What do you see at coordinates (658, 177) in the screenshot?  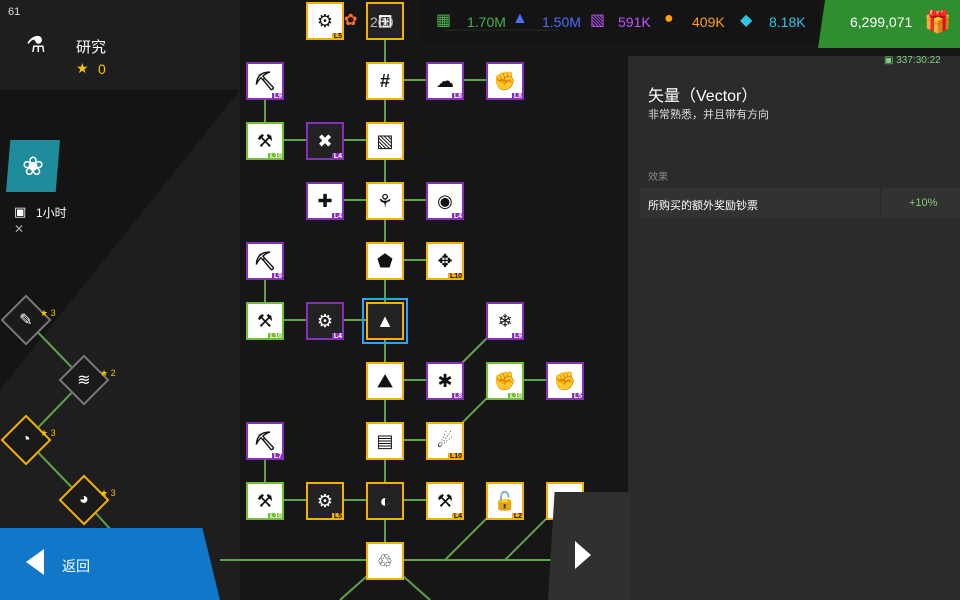 I see `effects-label: 效果` at bounding box center [658, 177].